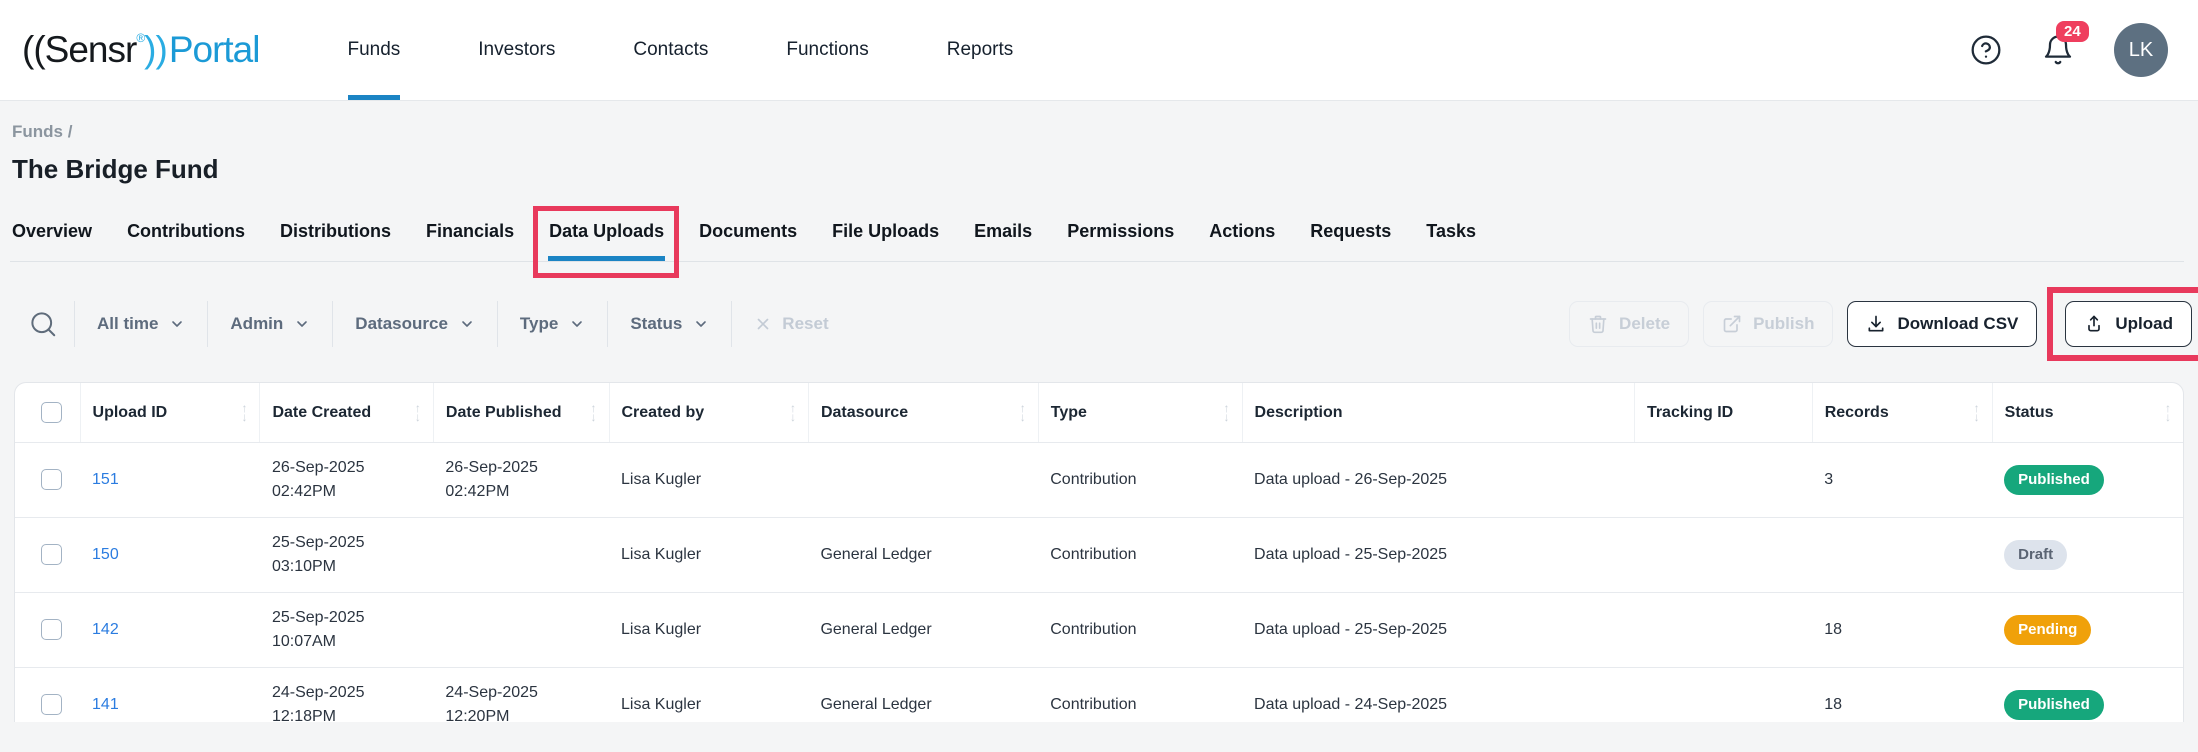  I want to click on cell-datasource, so click(923, 480).